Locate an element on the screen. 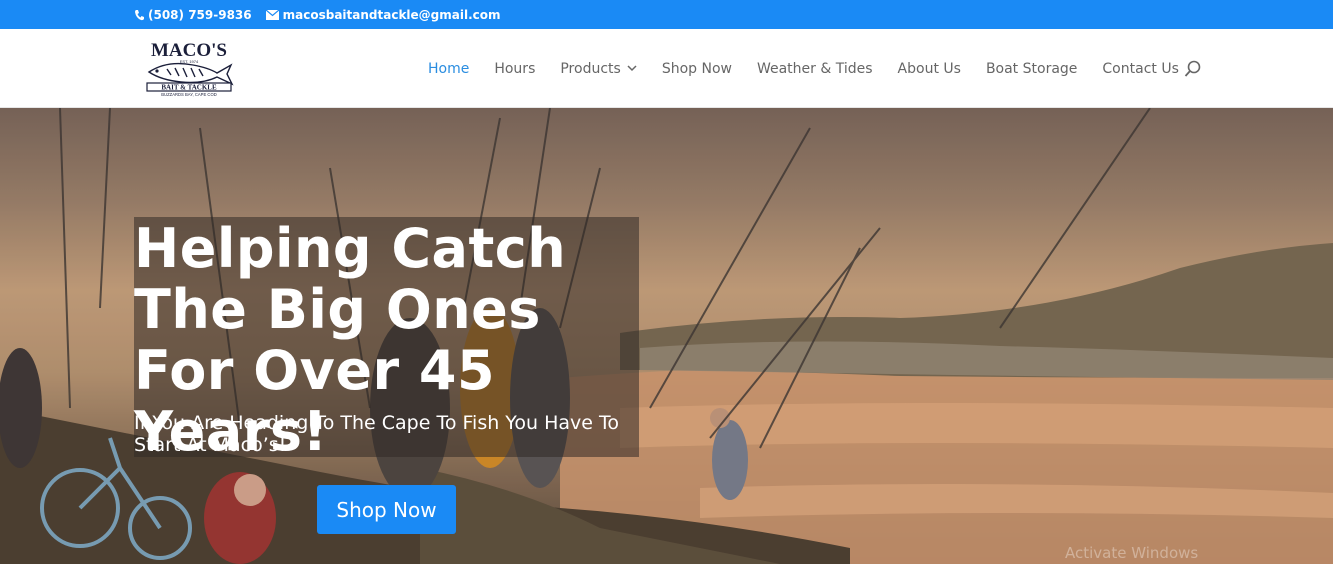 This screenshot has width=1333, height=564. nav-label-boat-storage: Boat Storage is located at coordinates (1031, 69).